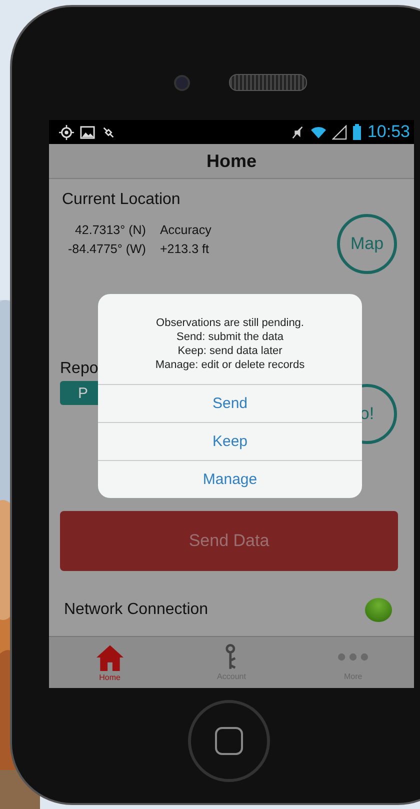  I want to click on map-button: Map, so click(367, 244).